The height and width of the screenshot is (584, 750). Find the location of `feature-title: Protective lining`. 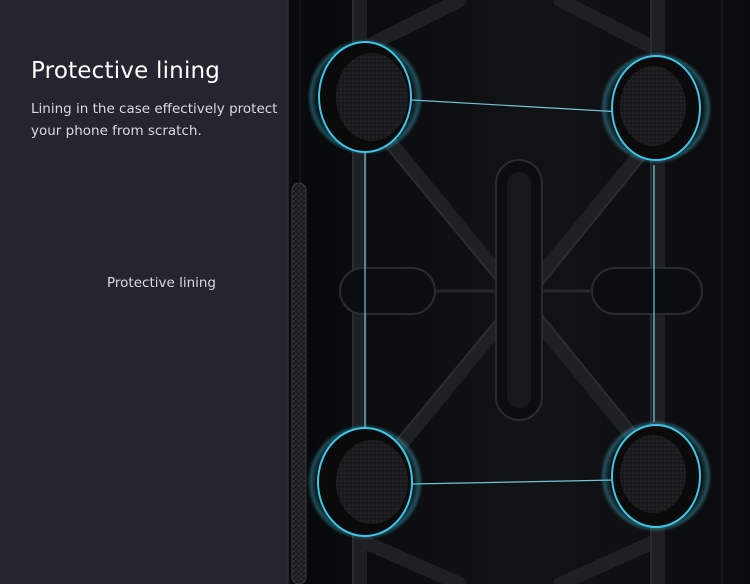

feature-title: Protective lining is located at coordinates (126, 71).